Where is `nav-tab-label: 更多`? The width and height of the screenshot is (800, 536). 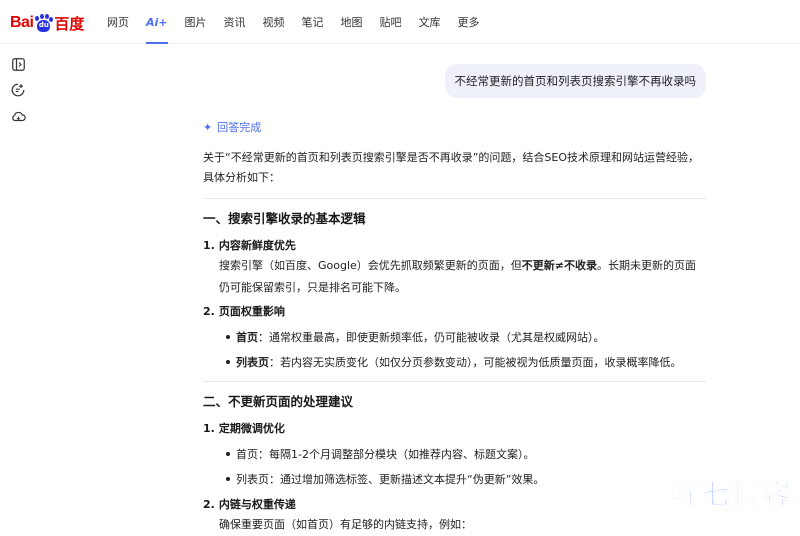 nav-tab-label: 更多 is located at coordinates (469, 22).